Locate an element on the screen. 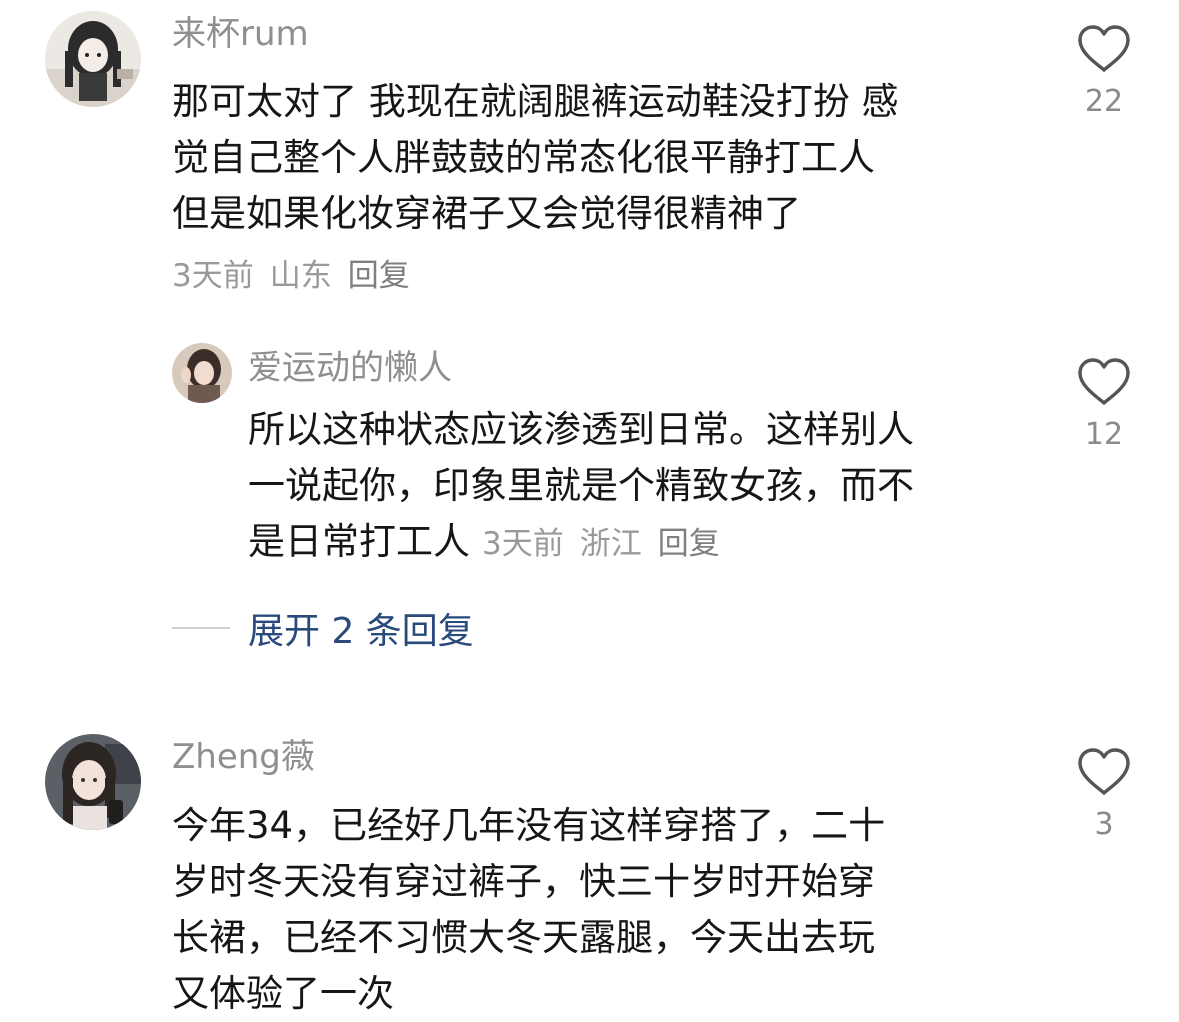  expand-replies-label: 展开 2 条回复 is located at coordinates (361, 631).